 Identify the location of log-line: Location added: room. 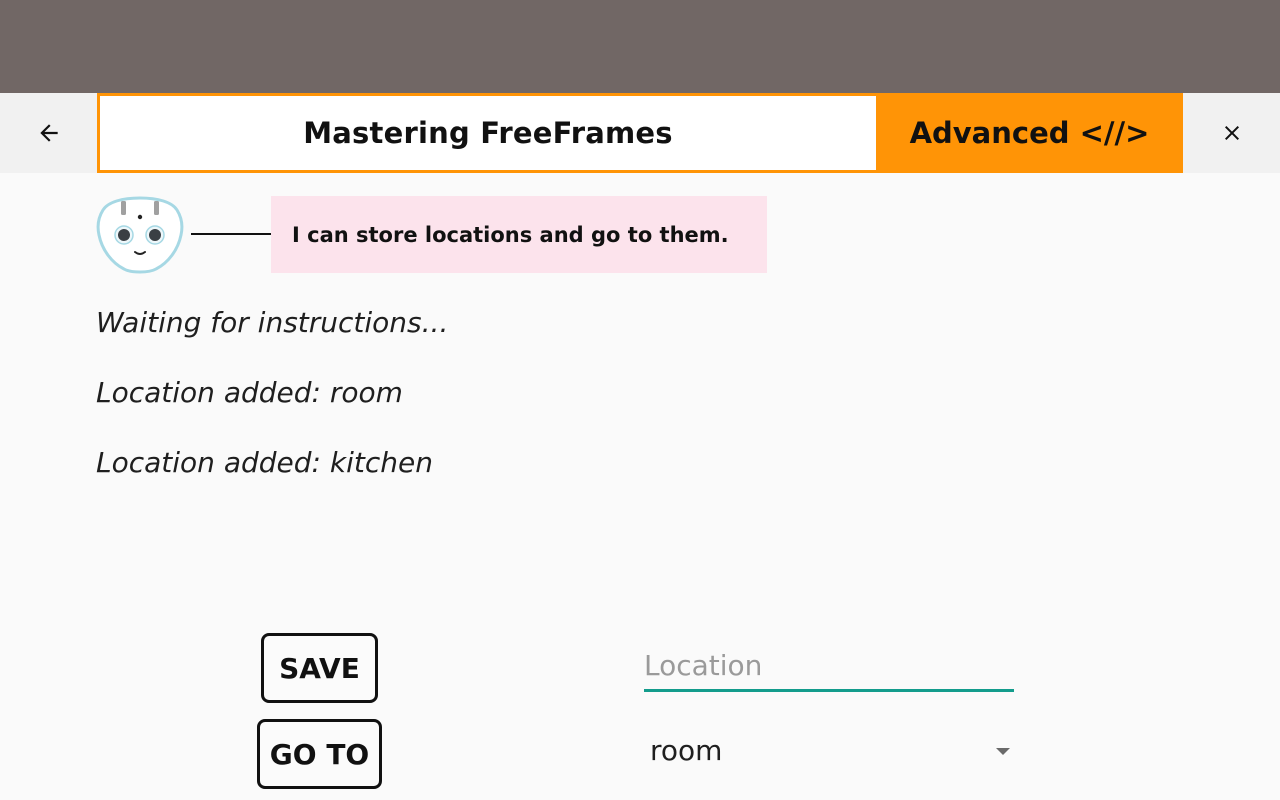
(249, 392).